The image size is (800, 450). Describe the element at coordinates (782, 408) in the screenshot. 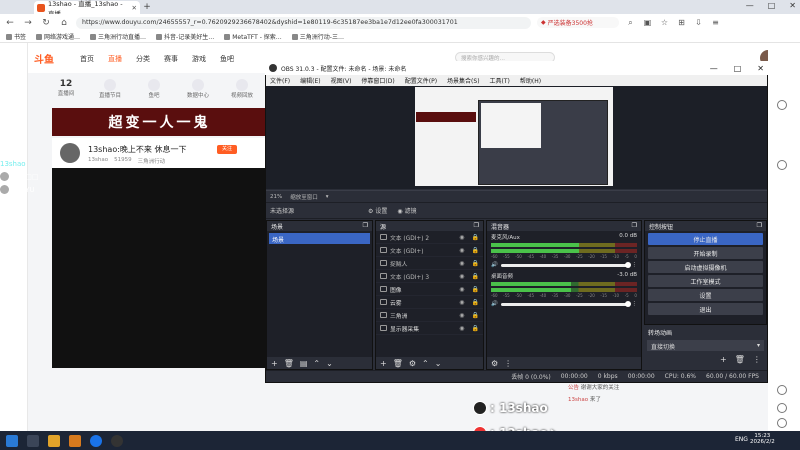

I see `settings-icon` at that location.